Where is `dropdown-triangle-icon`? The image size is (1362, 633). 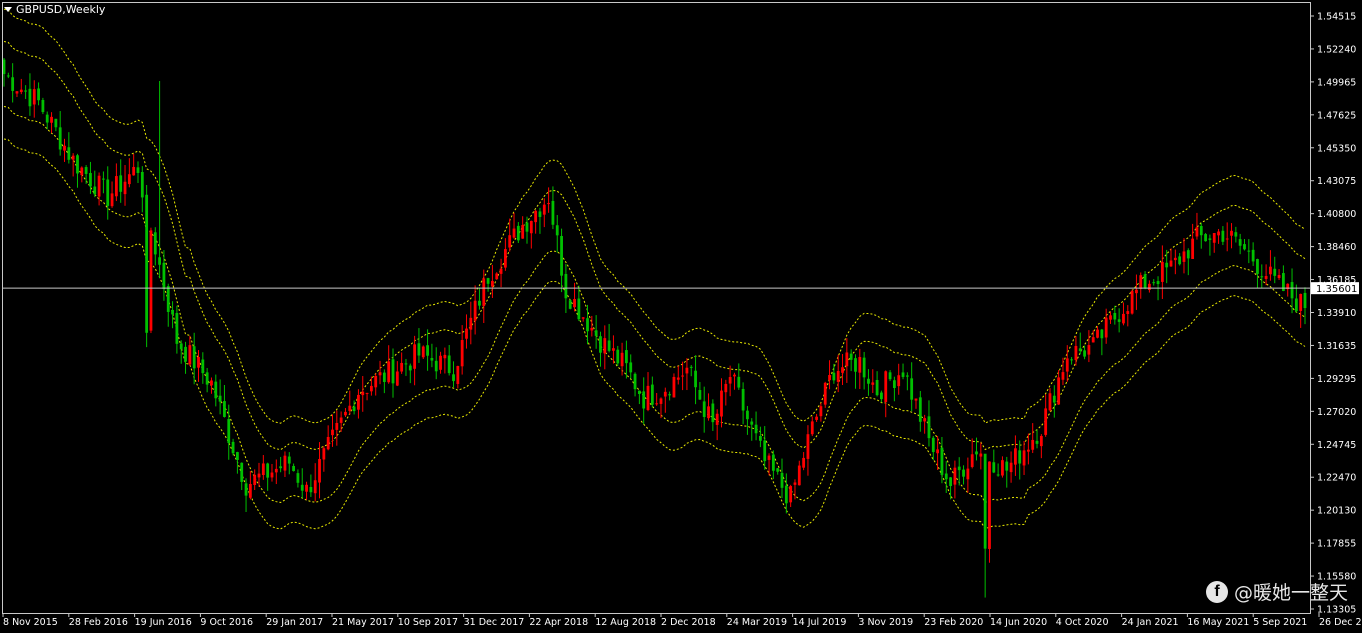 dropdown-triangle-icon is located at coordinates (8, 9).